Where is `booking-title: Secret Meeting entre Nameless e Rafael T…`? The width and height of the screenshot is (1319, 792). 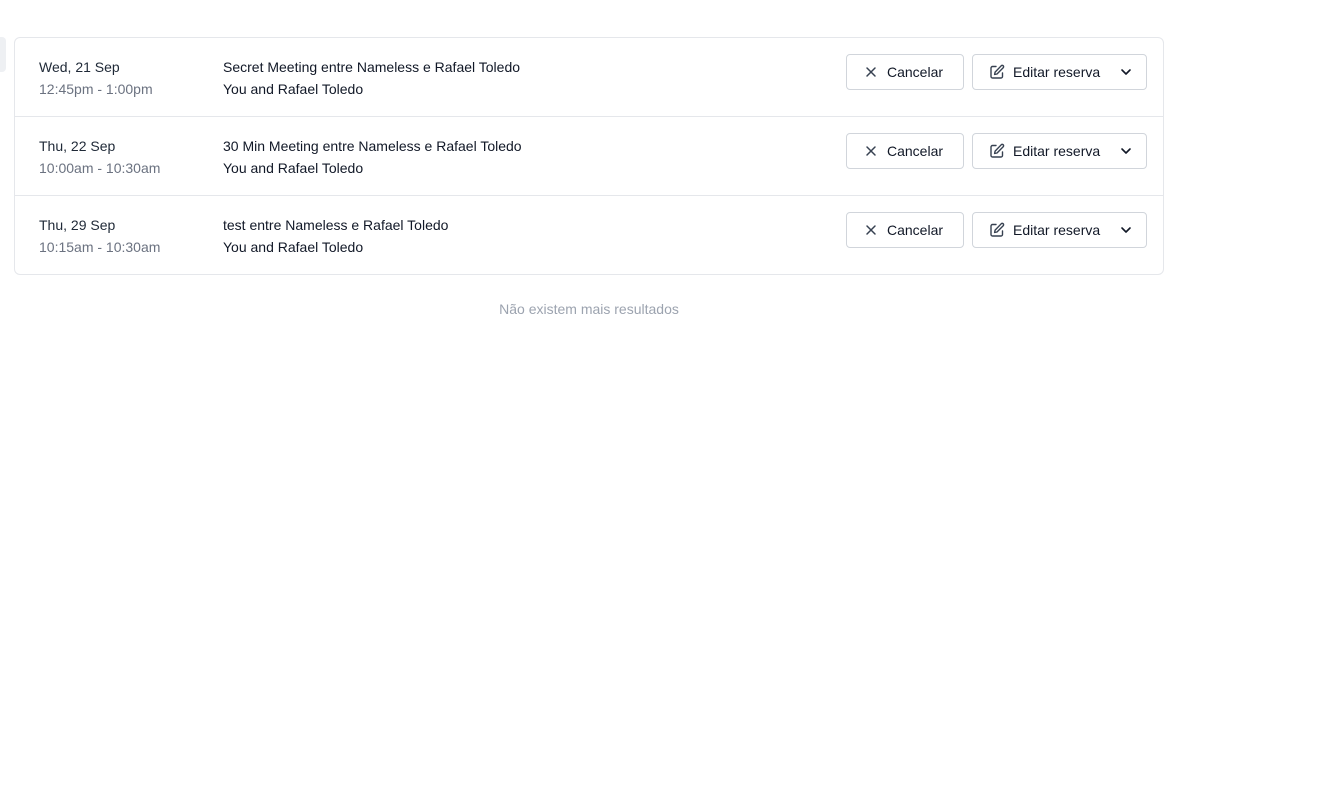 booking-title: Secret Meeting entre Nameless e Rafael T… is located at coordinates (372, 67).